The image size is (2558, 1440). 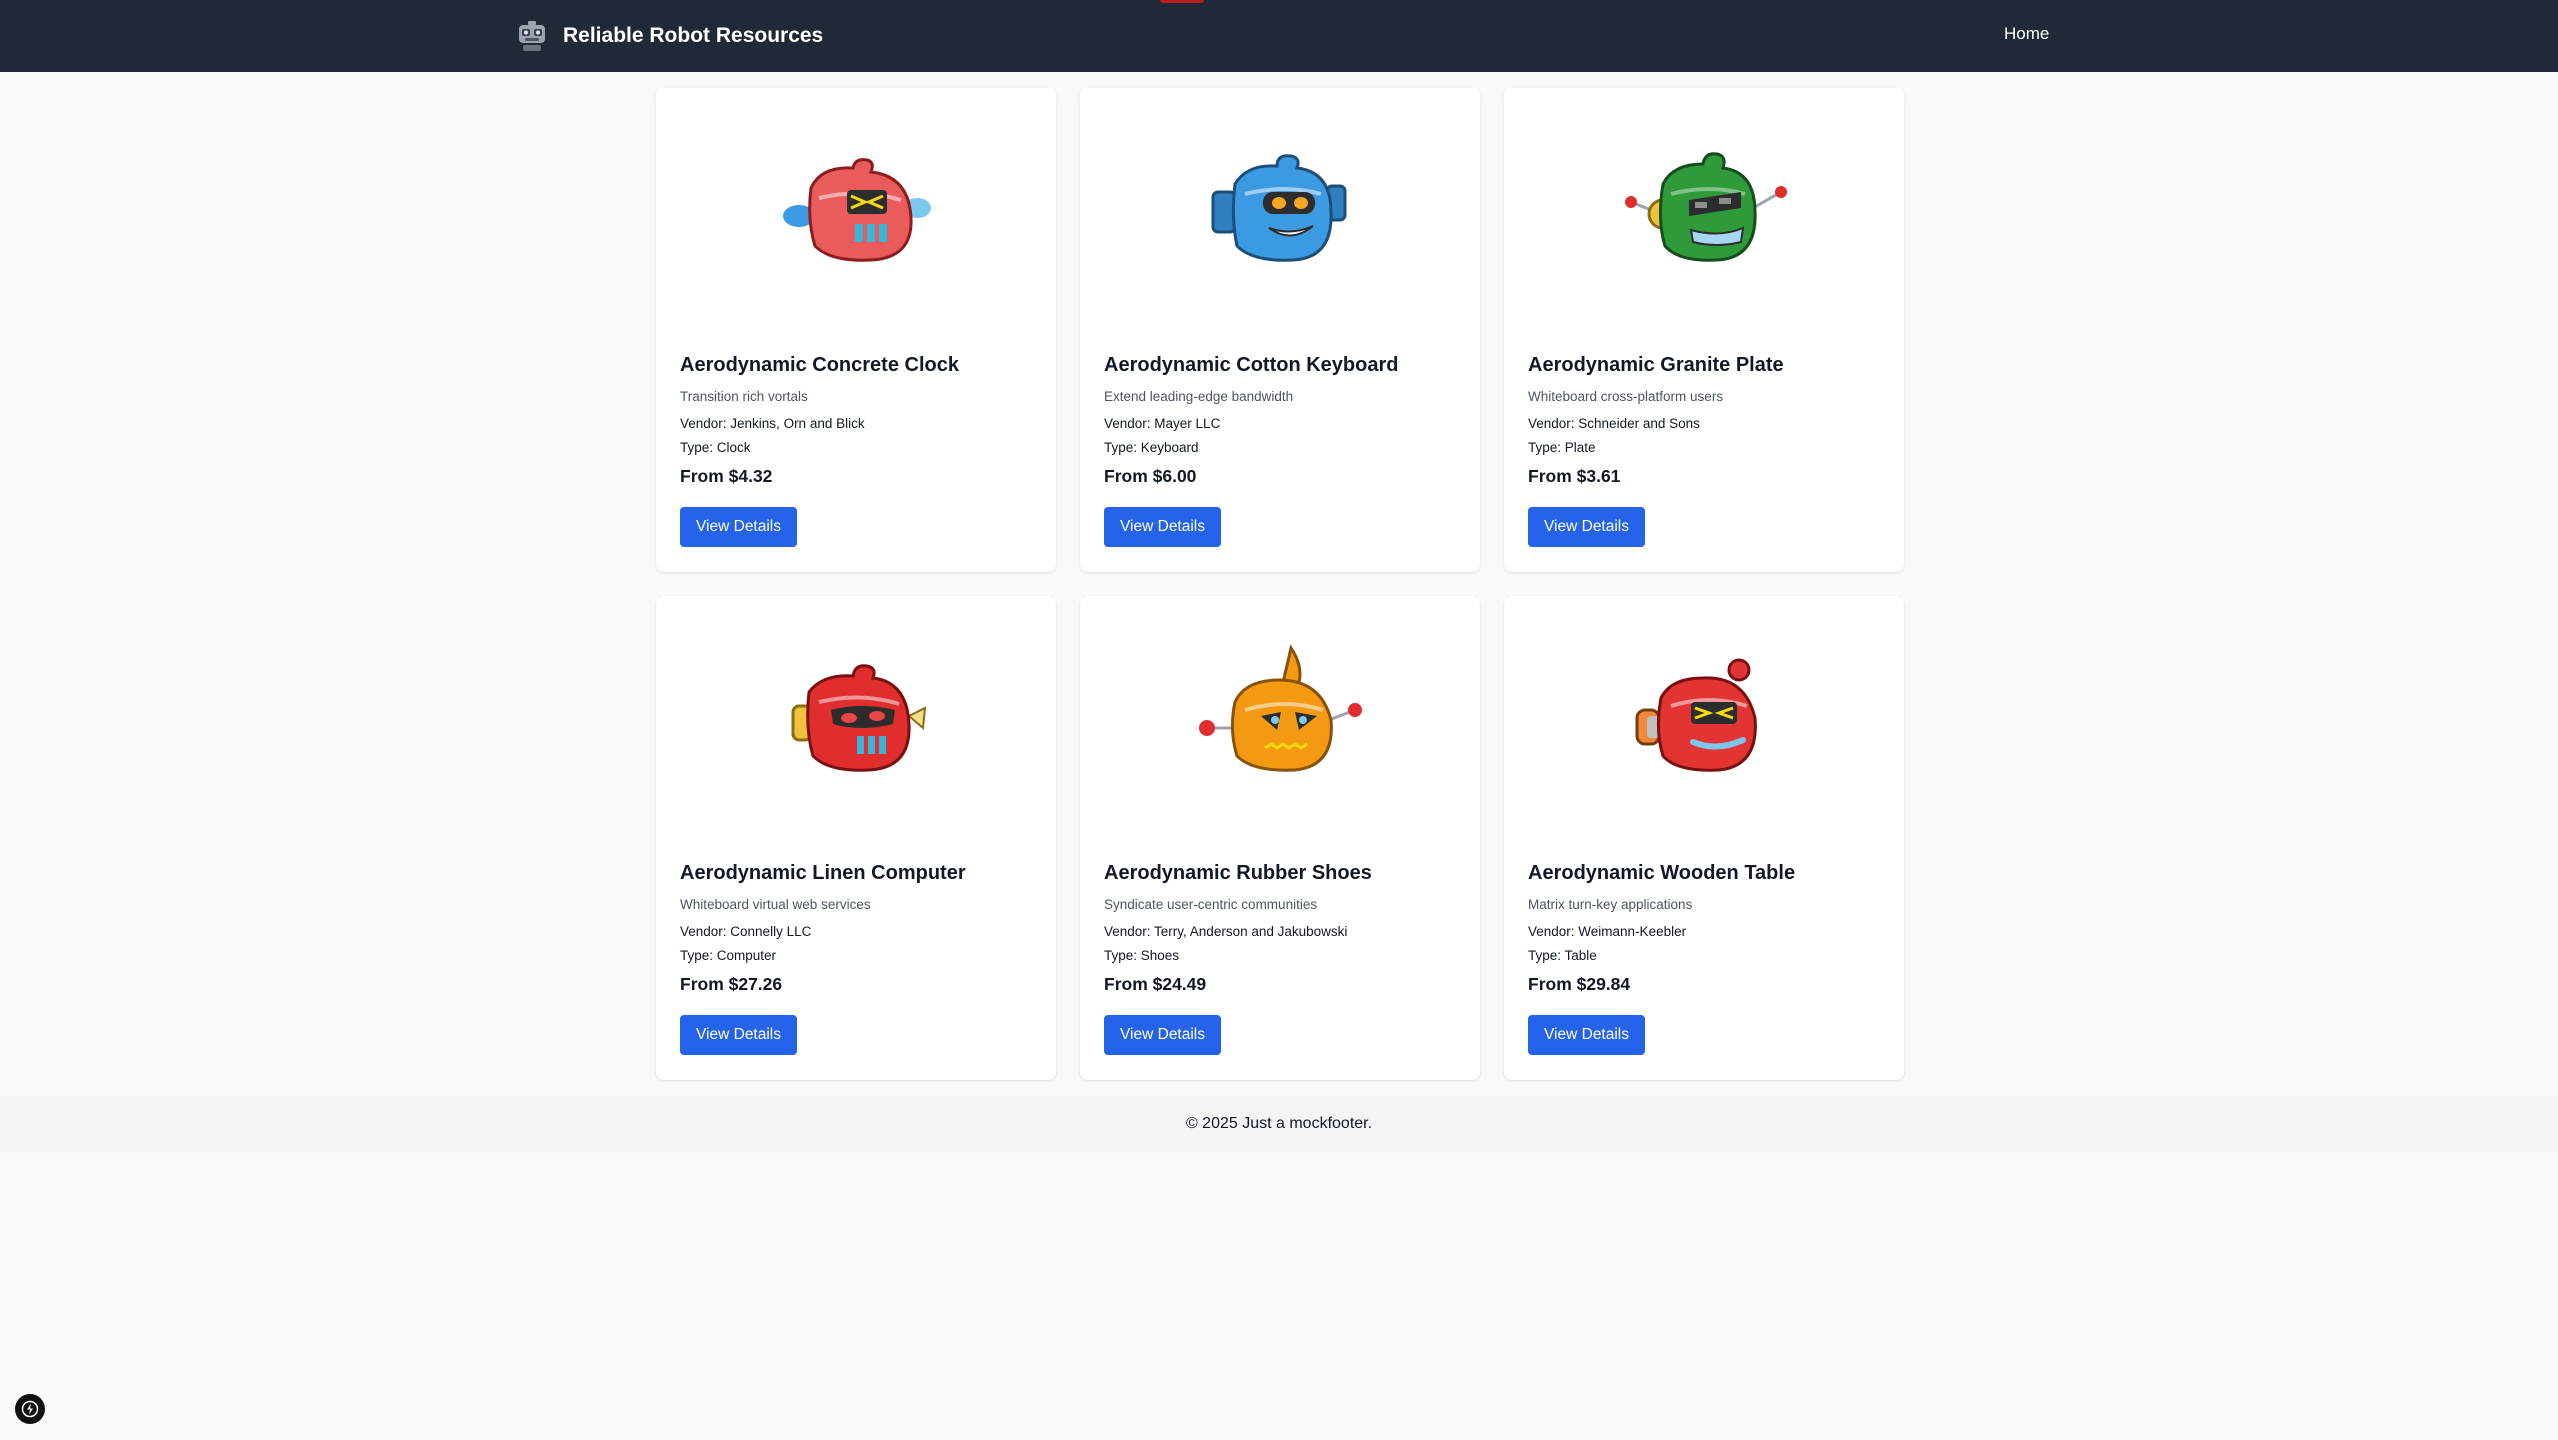 What do you see at coordinates (726, 476) in the screenshot?
I see `product-price: From $4.32` at bounding box center [726, 476].